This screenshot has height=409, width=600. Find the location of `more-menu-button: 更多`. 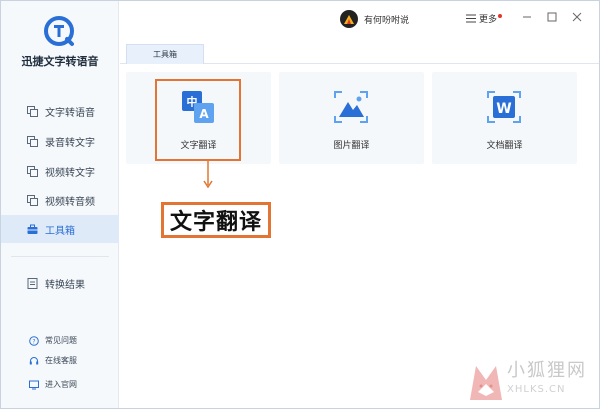

more-menu-button: 更多 is located at coordinates (484, 18).